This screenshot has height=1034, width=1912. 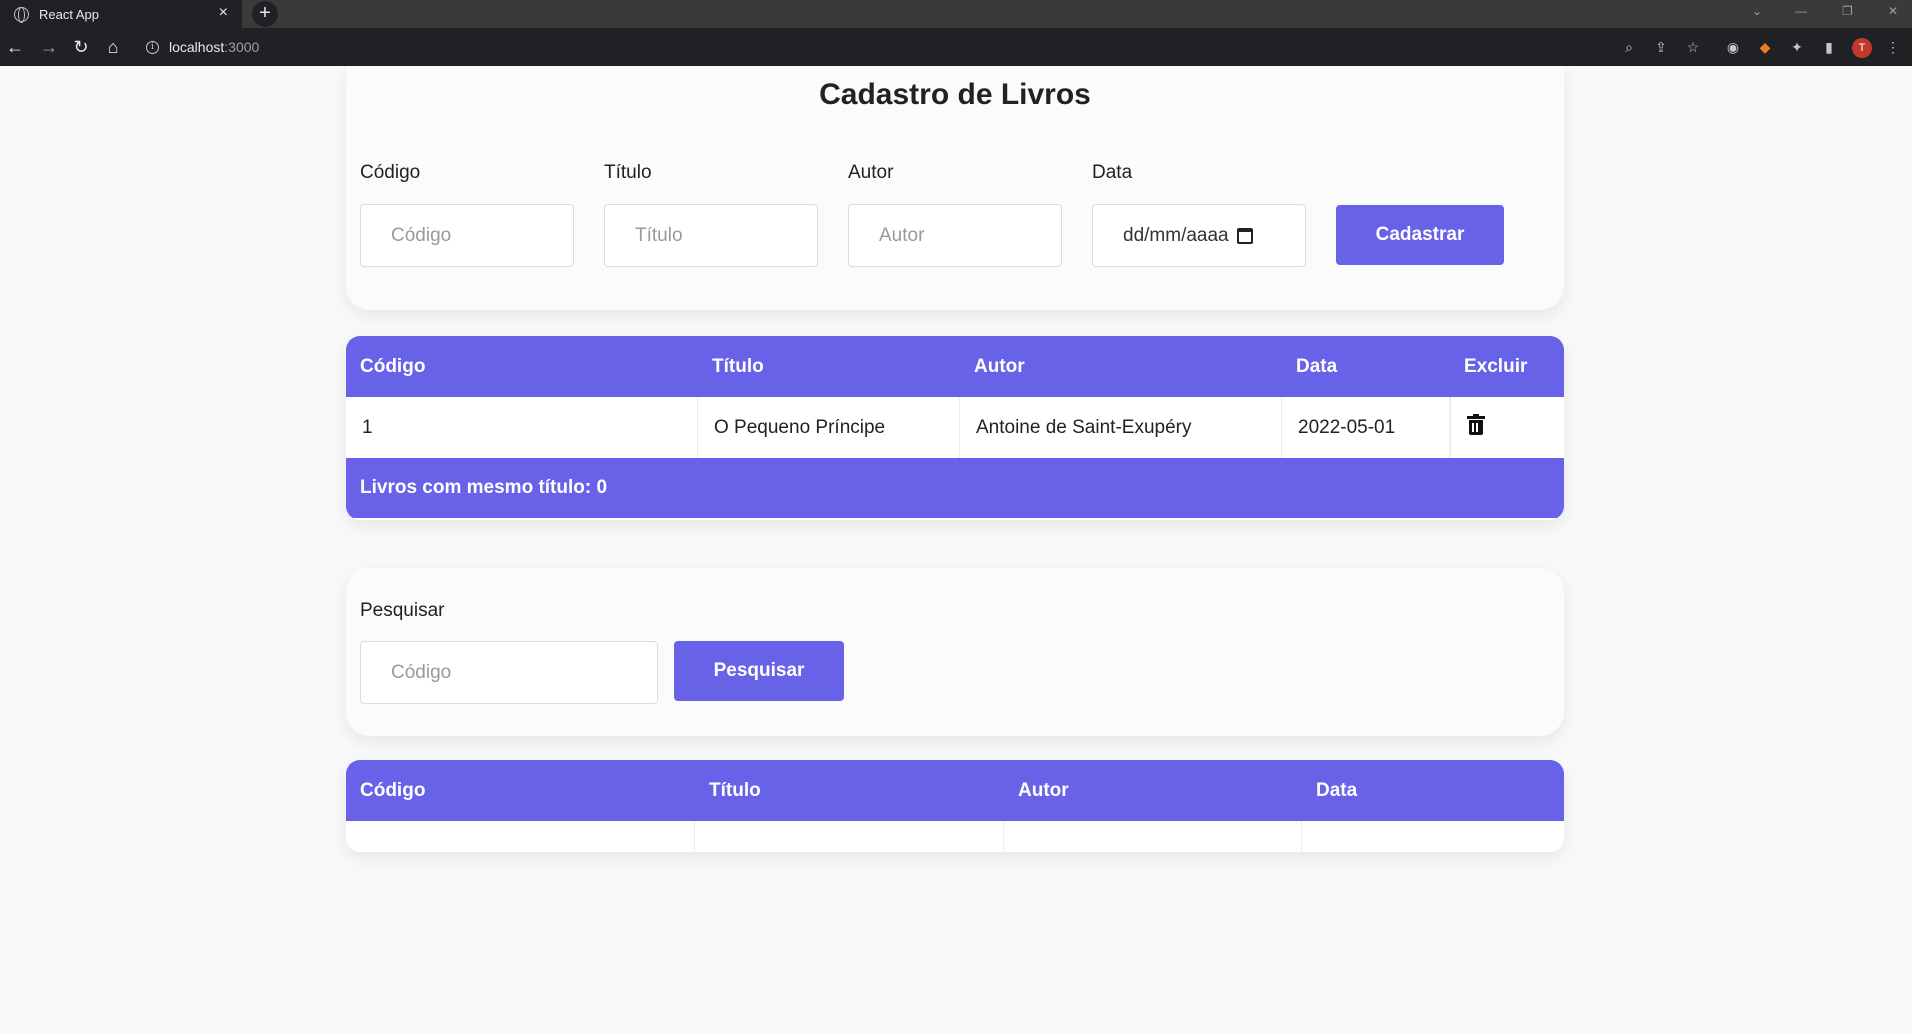 I want to click on empty-results-row, so click(x=955, y=836).